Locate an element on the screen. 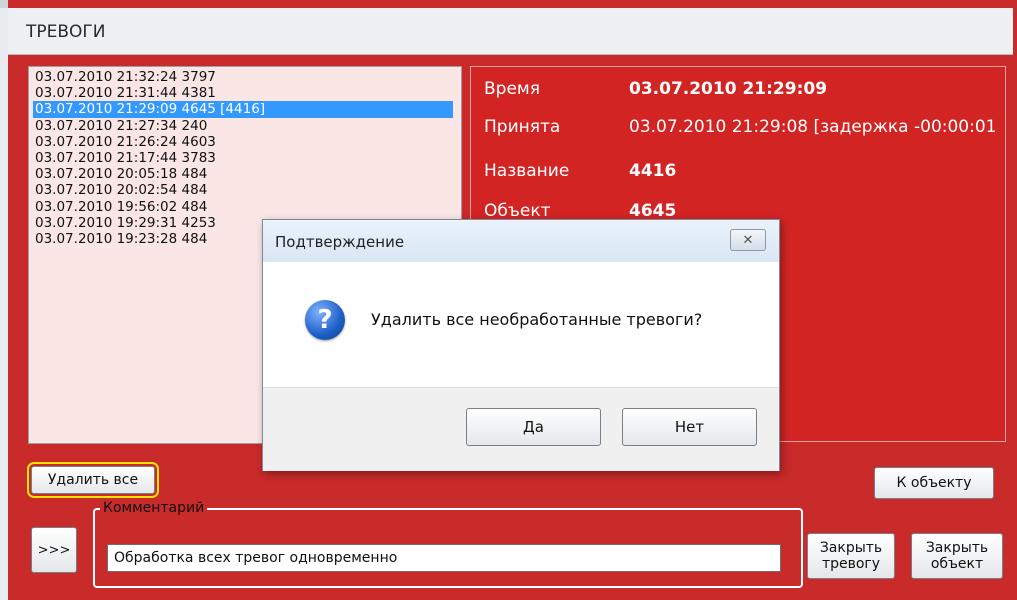  alarm-list-item: 03.07.2010 20:02:54 484 is located at coordinates (248, 190).